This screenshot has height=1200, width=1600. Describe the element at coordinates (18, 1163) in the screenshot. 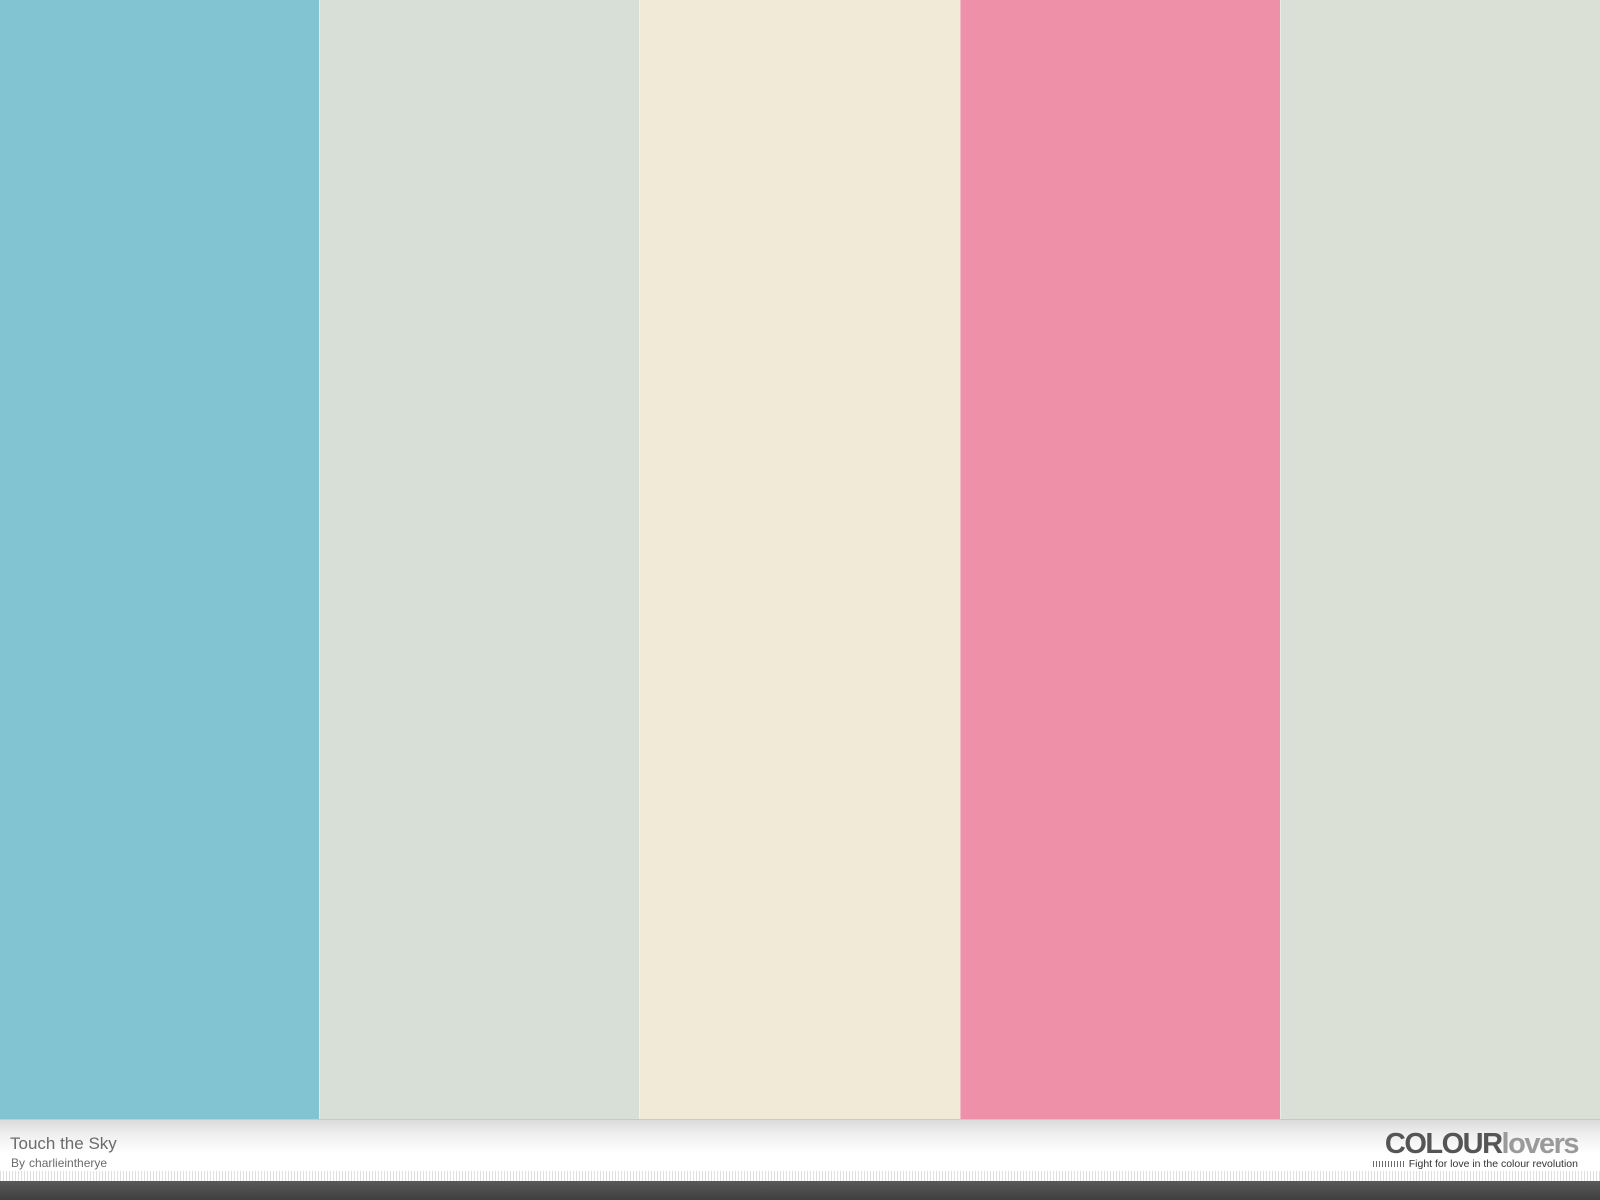

I see `author-prefix: By` at that location.